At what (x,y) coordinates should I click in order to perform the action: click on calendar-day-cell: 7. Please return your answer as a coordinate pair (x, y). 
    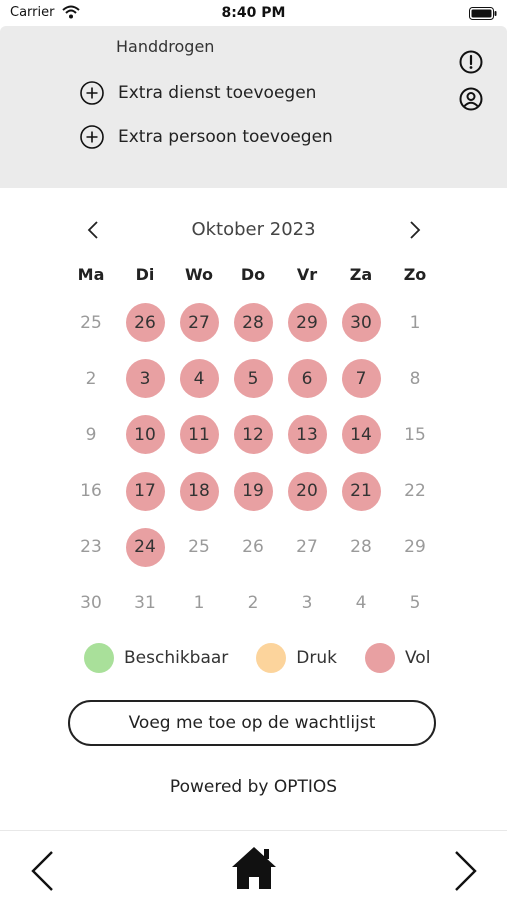
    Looking at the image, I should click on (361, 387).